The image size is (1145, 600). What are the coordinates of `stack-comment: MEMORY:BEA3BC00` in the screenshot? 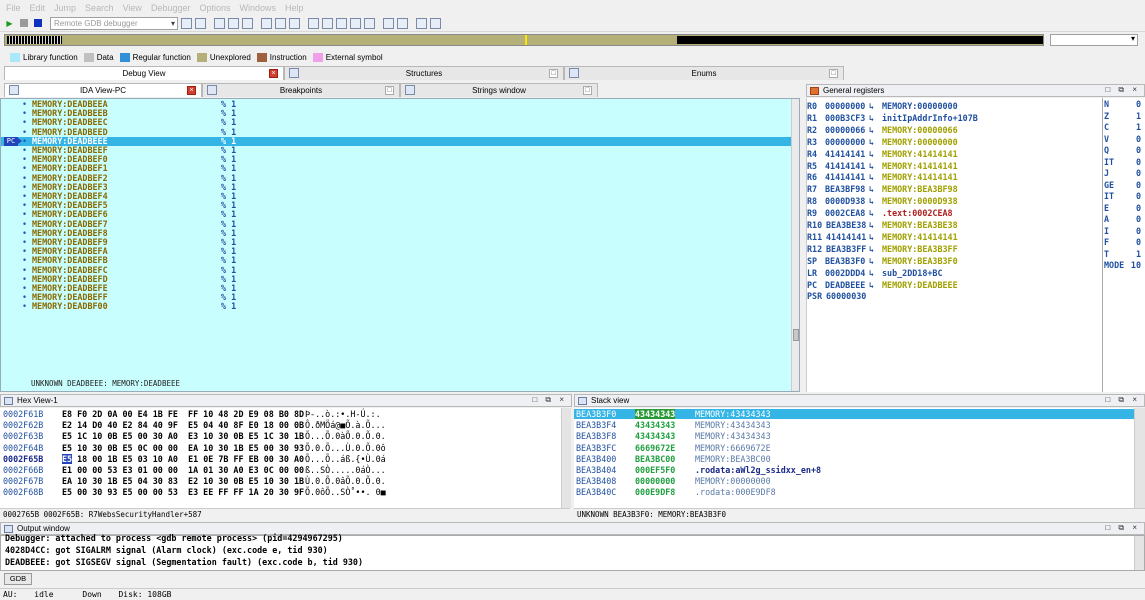 It's located at (733, 459).